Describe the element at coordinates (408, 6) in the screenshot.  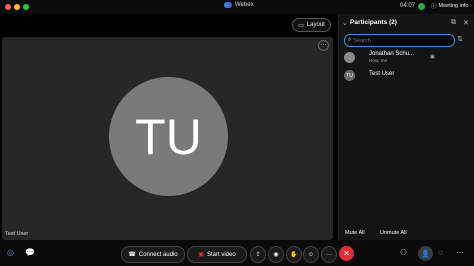
I see `meeting-clock: 04:07` at that location.